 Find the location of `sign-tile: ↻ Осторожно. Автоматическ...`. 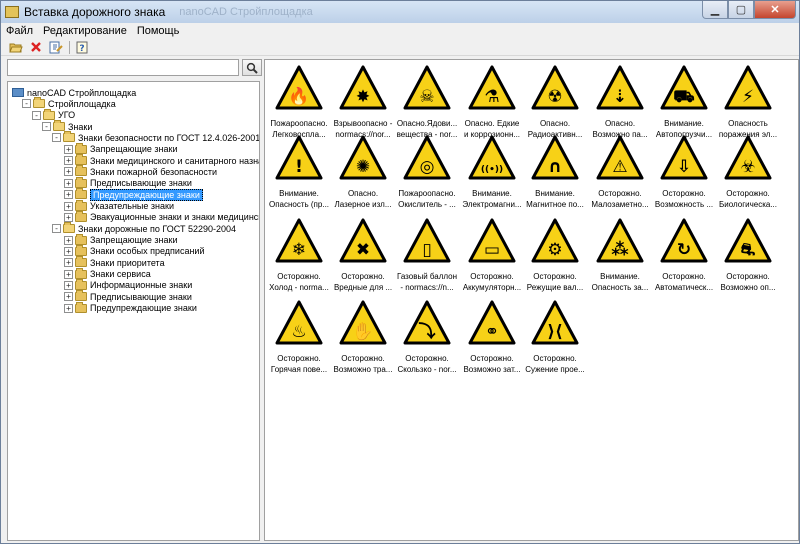

sign-tile: ↻ Осторожно. Автоматическ... is located at coordinates (684, 255).